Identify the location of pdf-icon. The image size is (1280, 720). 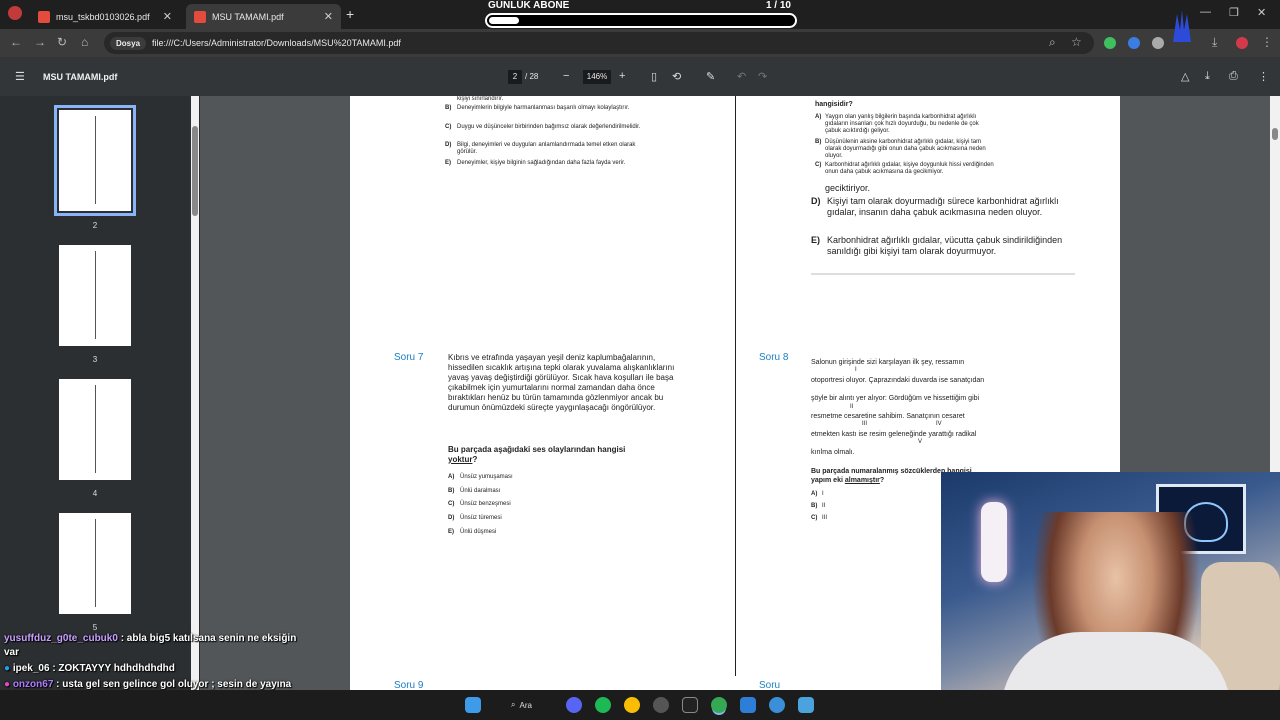
(44, 16).